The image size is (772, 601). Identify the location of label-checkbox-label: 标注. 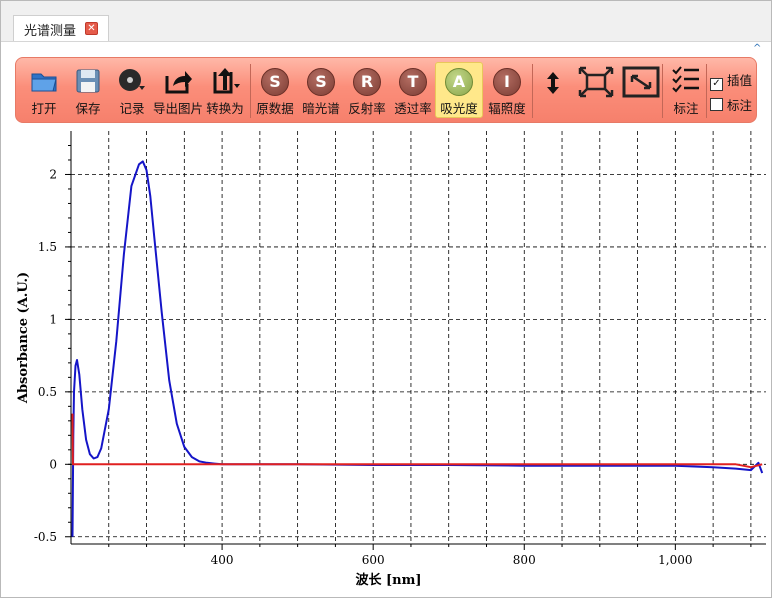
(740, 105).